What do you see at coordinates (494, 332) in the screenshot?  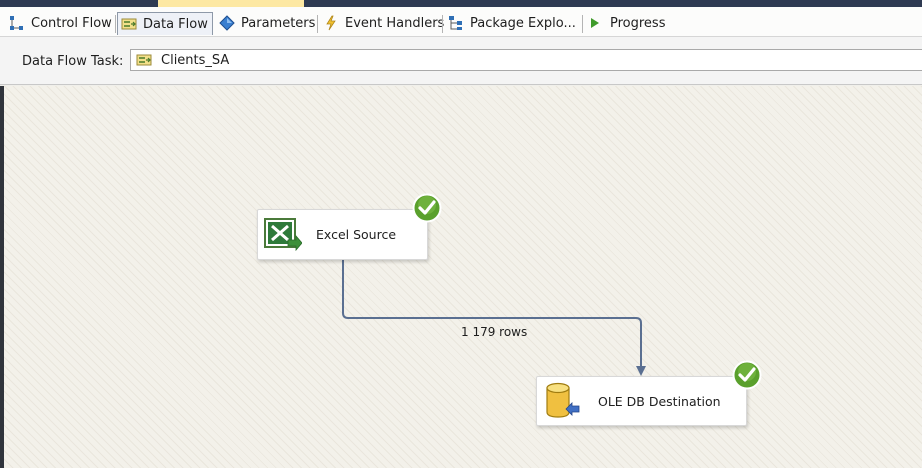 I see `data-path-row-count: 1 179 rows` at bounding box center [494, 332].